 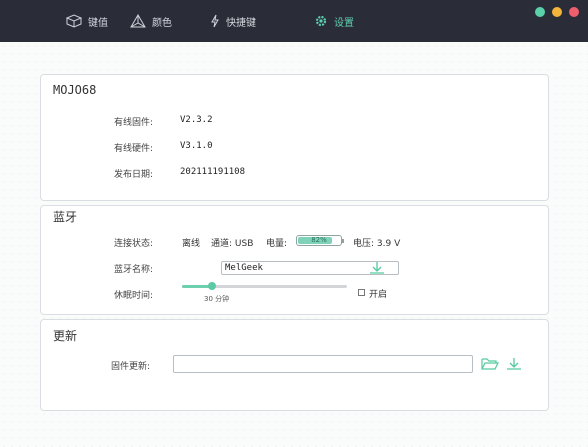 What do you see at coordinates (213, 172) in the screenshot?
I see `release-date-value: 202111191108` at bounding box center [213, 172].